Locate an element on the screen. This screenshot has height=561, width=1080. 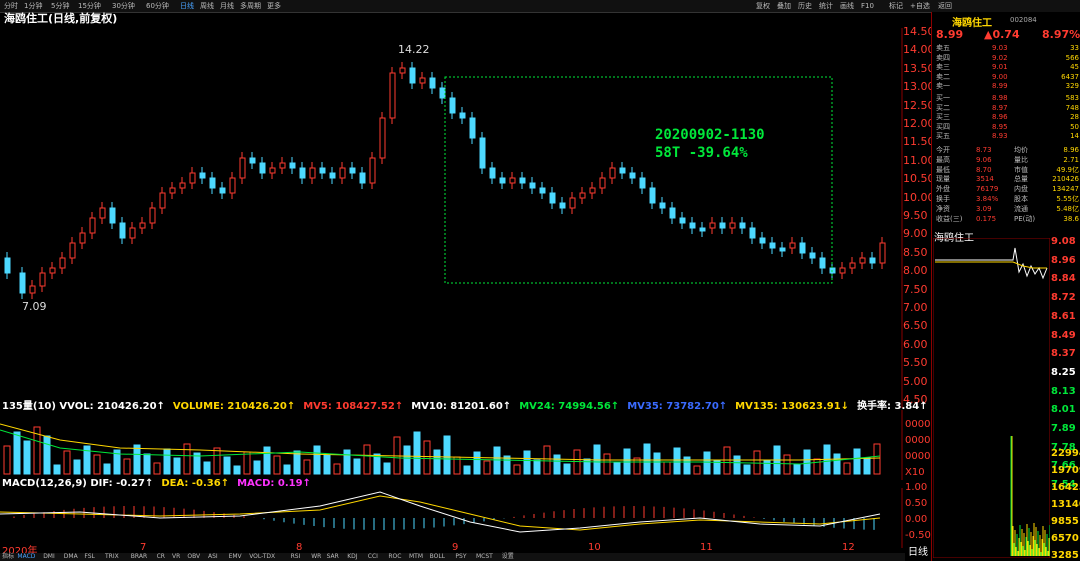
sell-level-volume: 33 is located at coordinates (1074, 48).